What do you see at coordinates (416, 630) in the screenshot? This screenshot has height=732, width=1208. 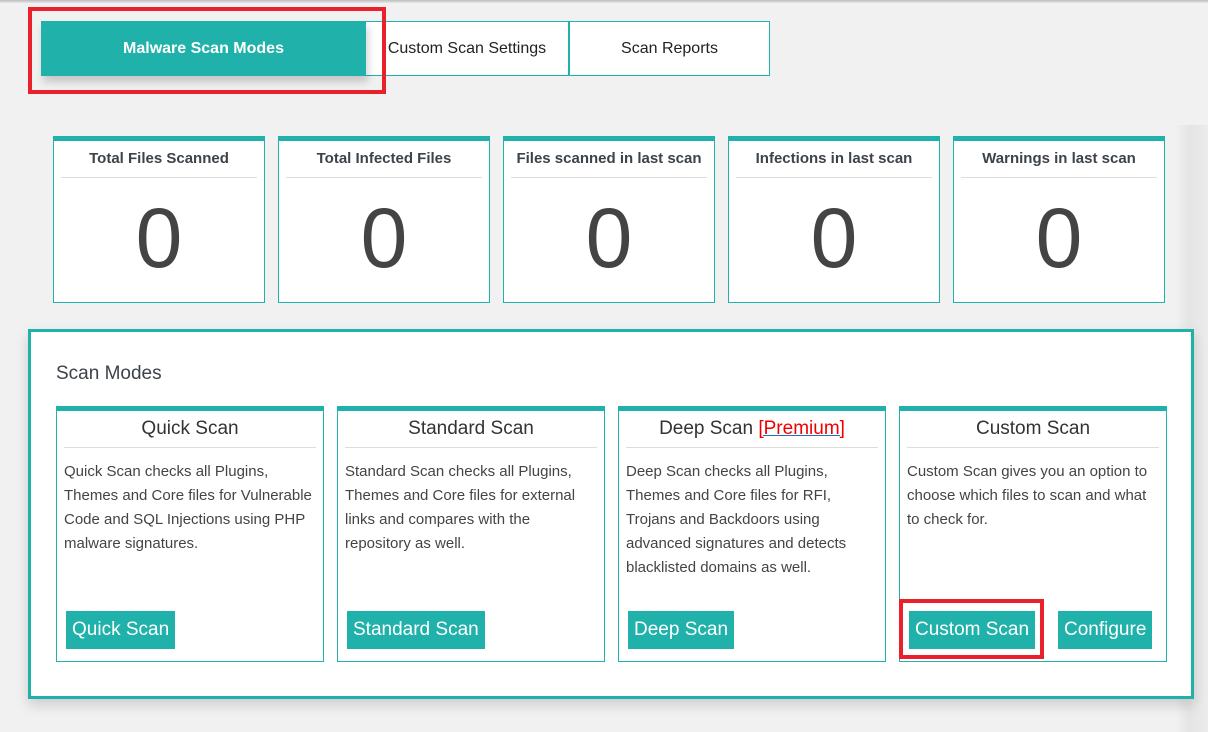 I see `standard-scan-button: Standard Scan` at bounding box center [416, 630].